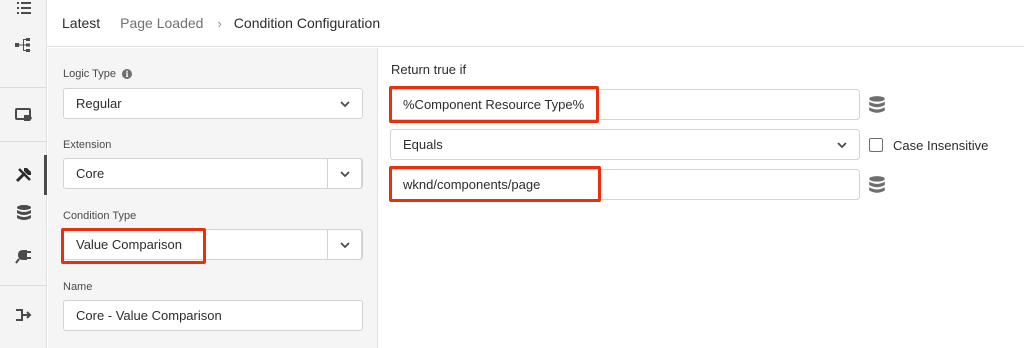 This screenshot has height=348, width=1024. I want to click on list-icon, so click(23, 11).